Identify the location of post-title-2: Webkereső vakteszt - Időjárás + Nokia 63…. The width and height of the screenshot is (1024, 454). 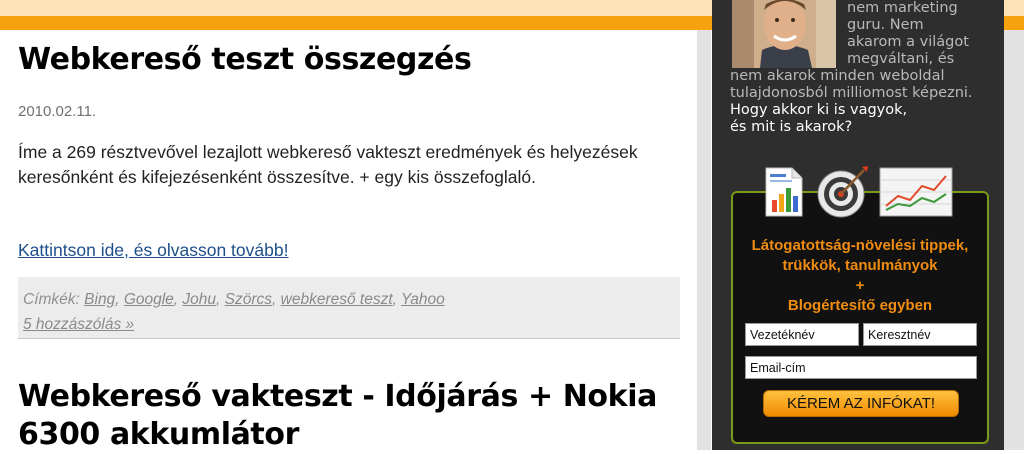
(353, 416).